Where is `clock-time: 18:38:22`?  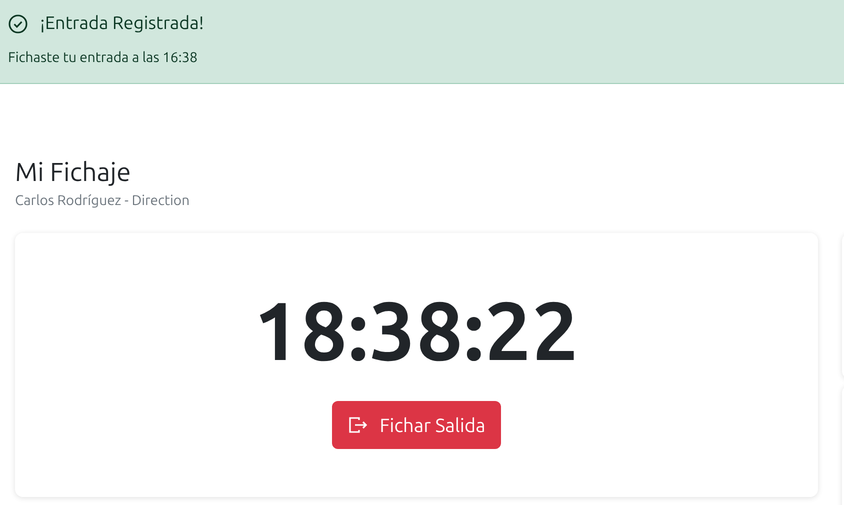
clock-time: 18:38:22 is located at coordinates (417, 331).